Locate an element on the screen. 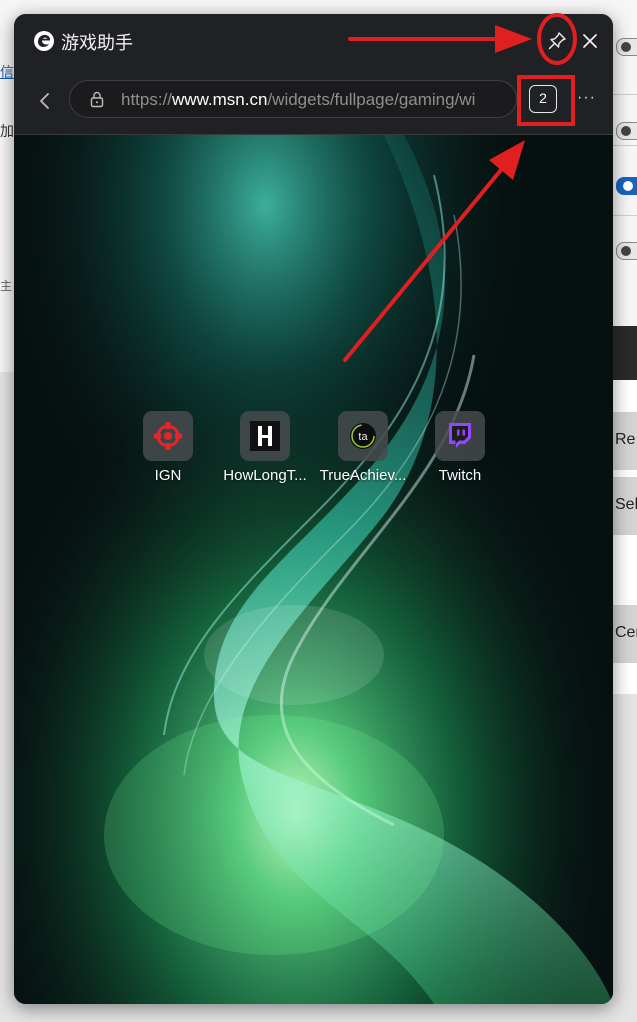 The image size is (637, 1022). background-button-label: Cer is located at coordinates (626, 632).